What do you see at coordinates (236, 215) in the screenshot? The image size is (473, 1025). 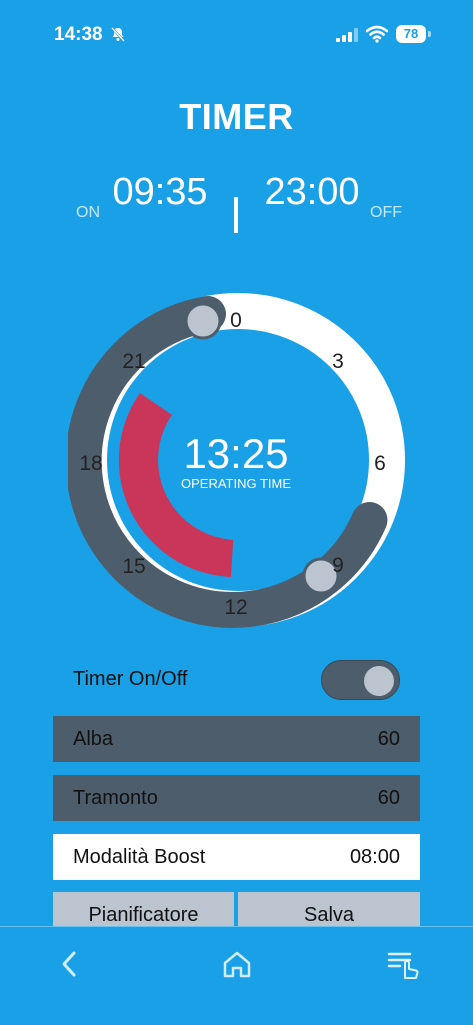 I see `time-separator` at bounding box center [236, 215].